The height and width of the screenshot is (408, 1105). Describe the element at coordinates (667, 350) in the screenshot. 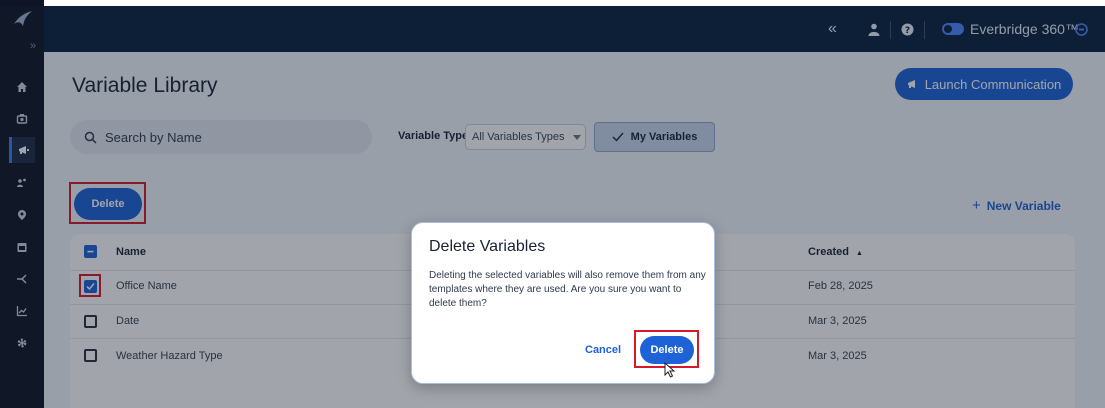

I see `confirm-delete-button: Delete` at that location.